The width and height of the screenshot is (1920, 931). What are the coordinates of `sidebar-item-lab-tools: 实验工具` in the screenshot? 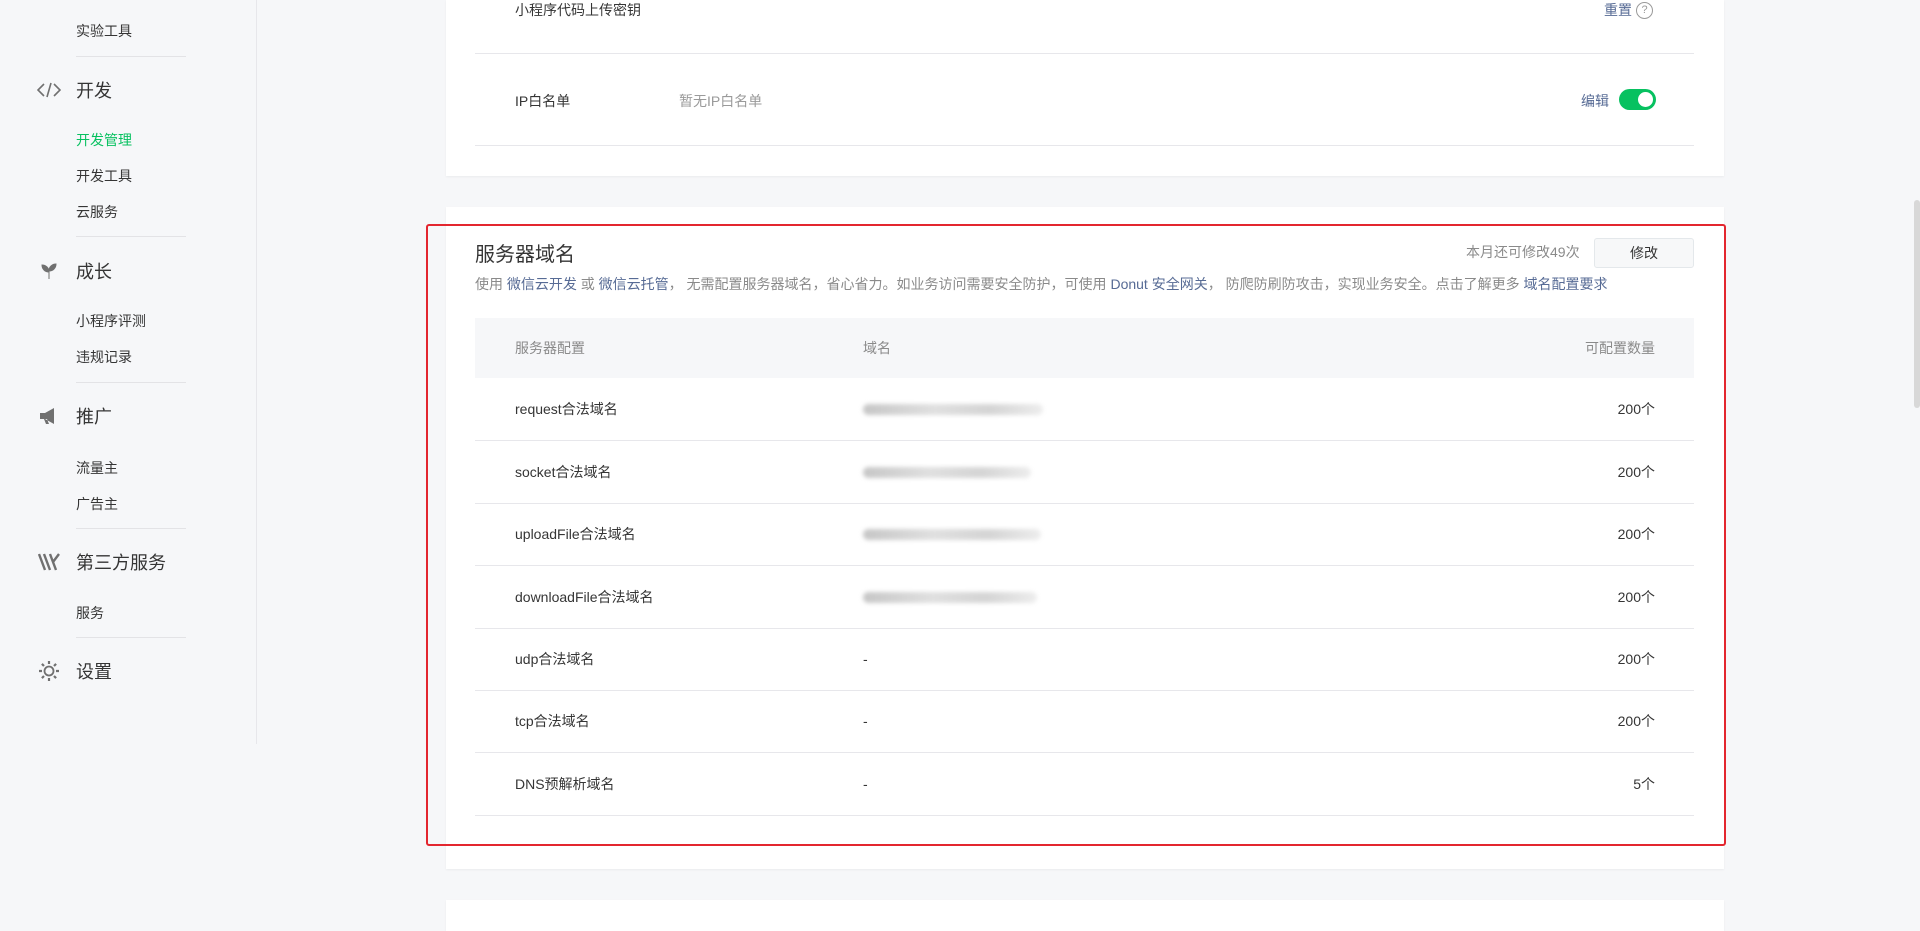 It's located at (104, 31).